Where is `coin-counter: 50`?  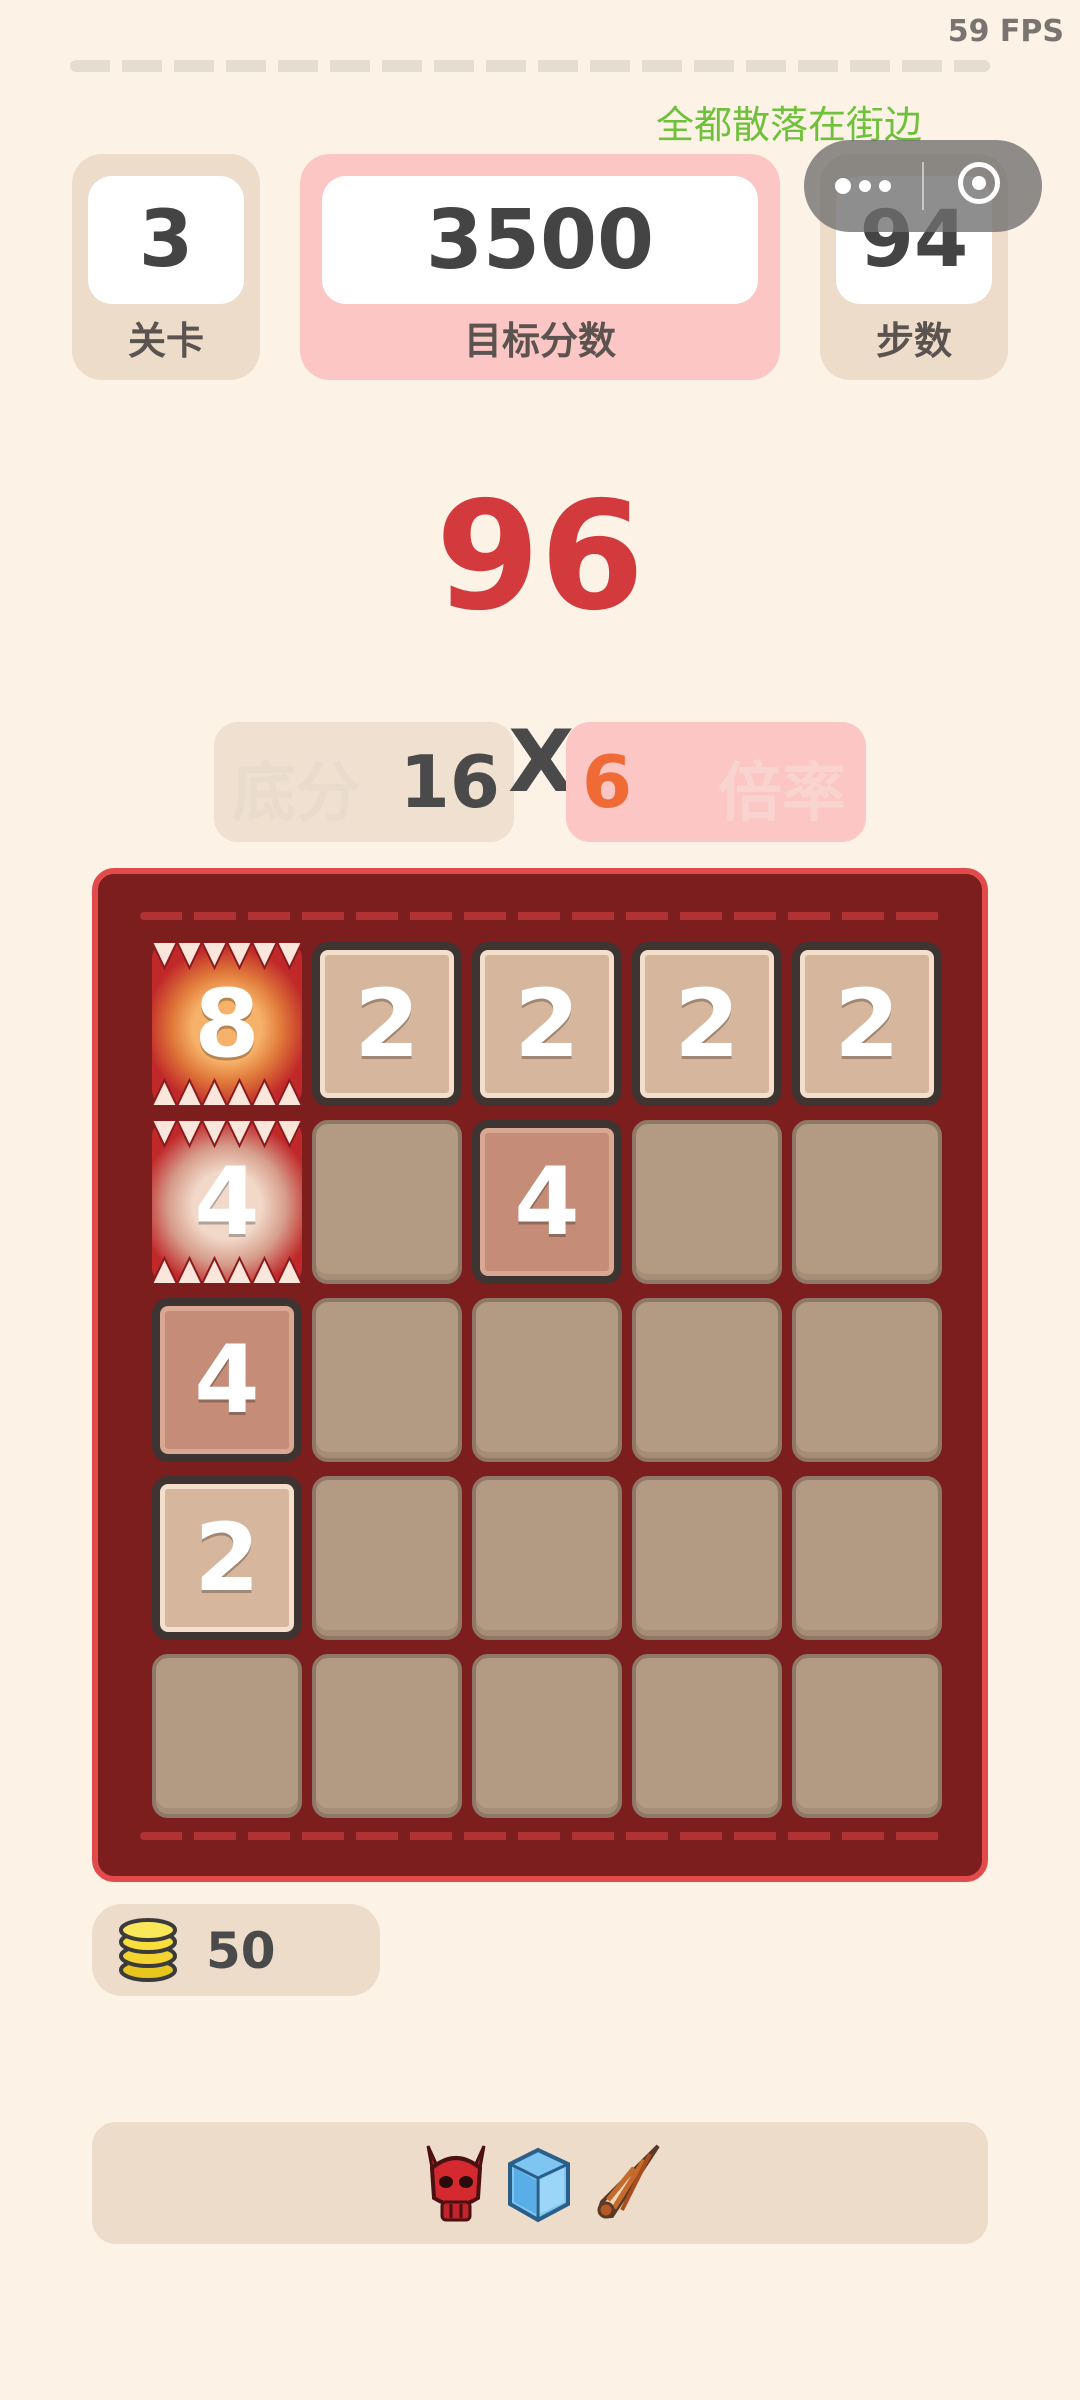
coin-counter: 50 is located at coordinates (236, 1950).